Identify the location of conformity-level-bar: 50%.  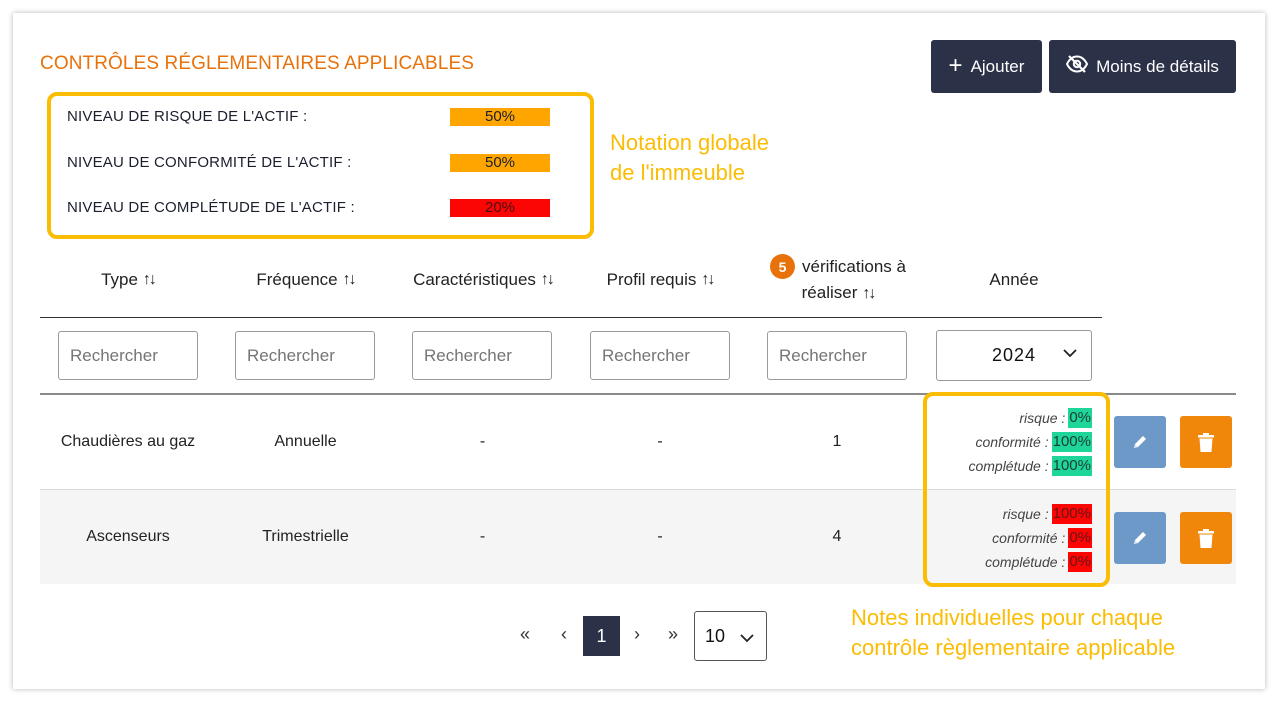
(500, 163).